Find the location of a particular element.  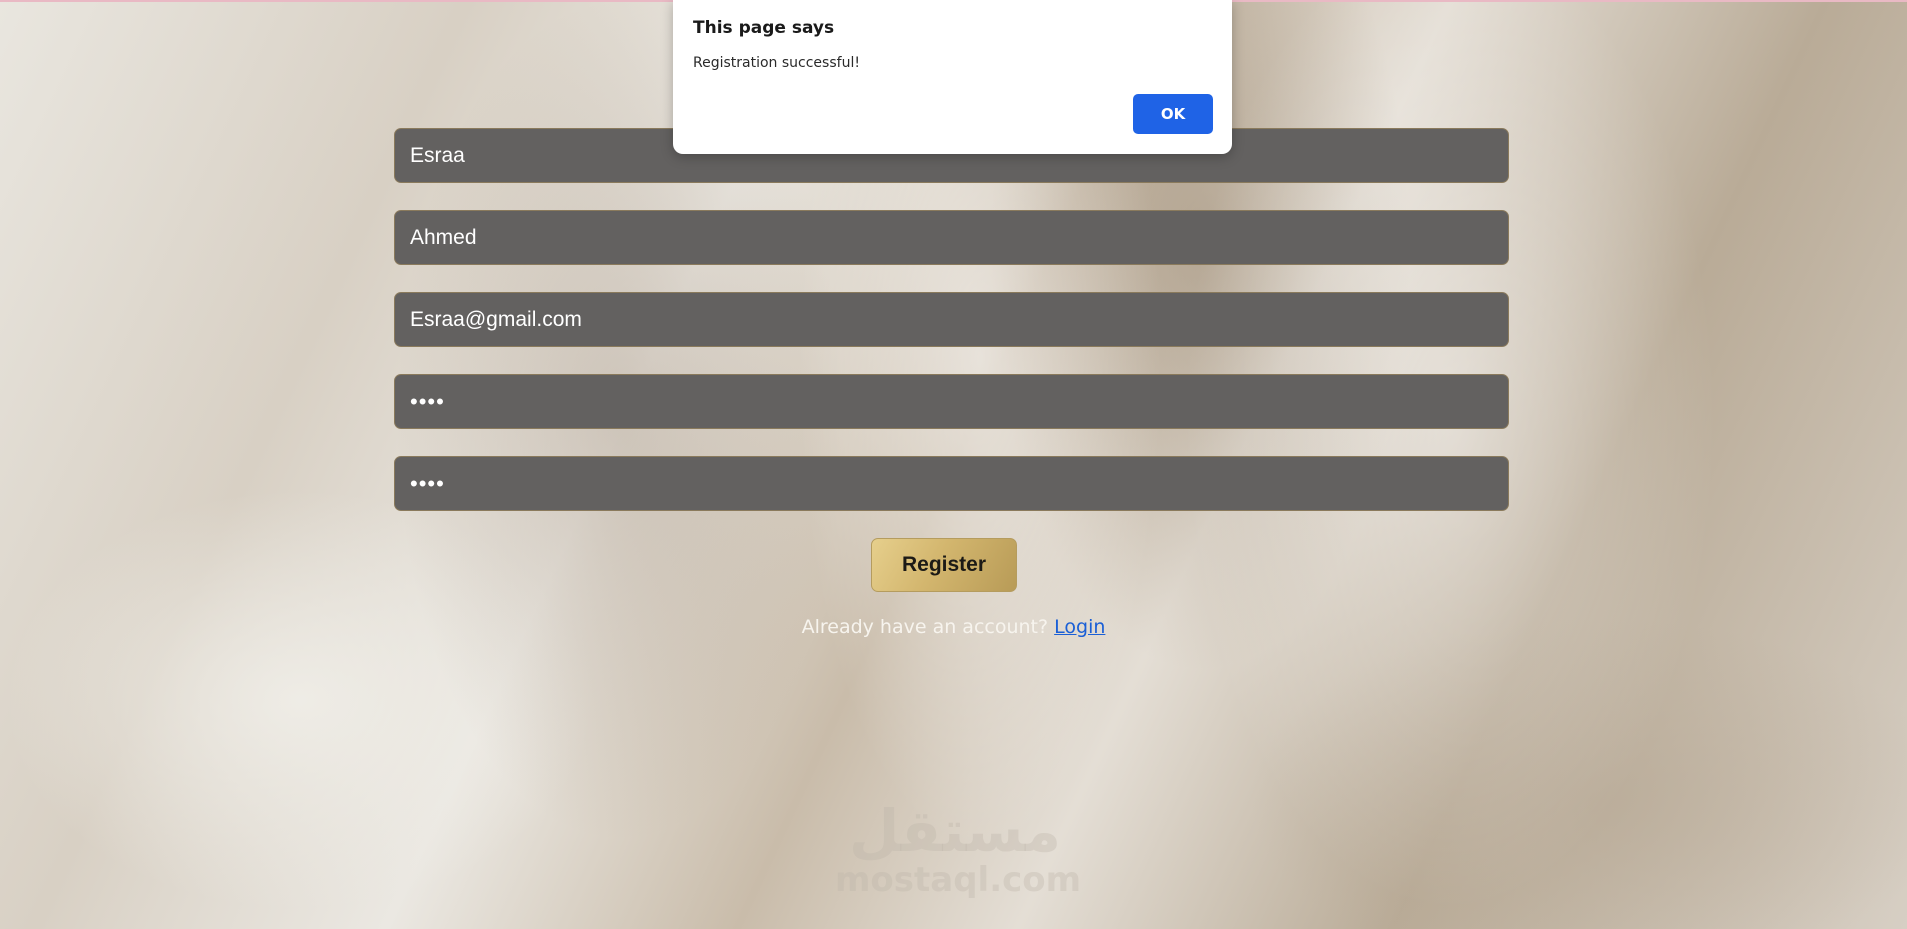

email-value: Esraa@gmail.com is located at coordinates (496, 319).